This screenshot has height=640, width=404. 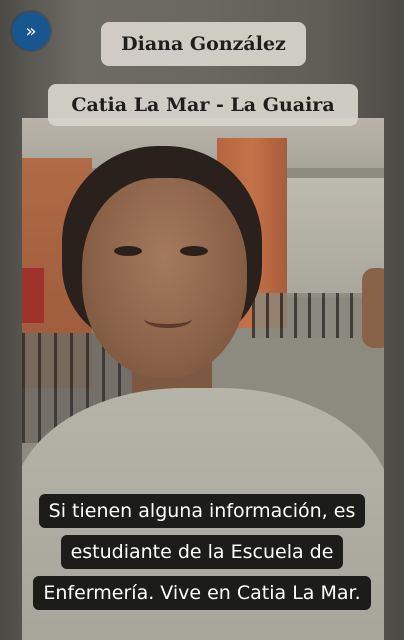 What do you see at coordinates (202, 552) in the screenshot?
I see `caption-line-2: estudiante de la Escuela de` at bounding box center [202, 552].